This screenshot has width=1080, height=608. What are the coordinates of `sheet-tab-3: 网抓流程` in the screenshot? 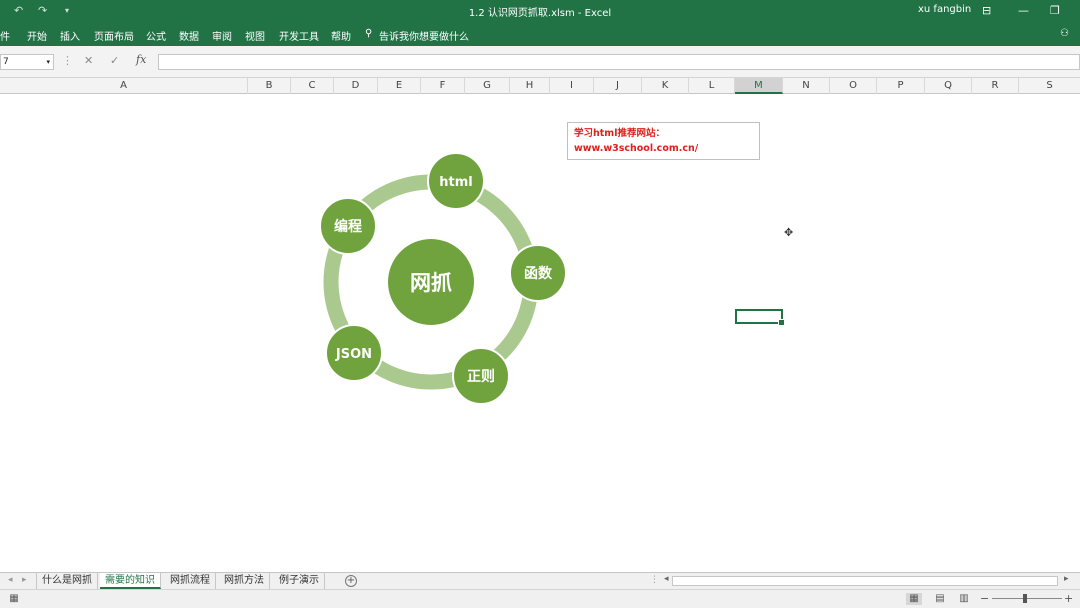 It's located at (190, 581).